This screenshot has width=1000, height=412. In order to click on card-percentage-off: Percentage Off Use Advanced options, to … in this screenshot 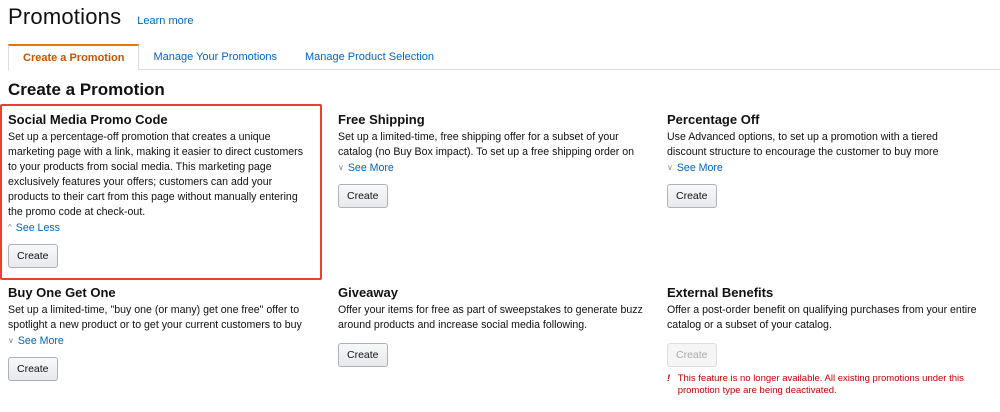, I will do `click(822, 160)`.